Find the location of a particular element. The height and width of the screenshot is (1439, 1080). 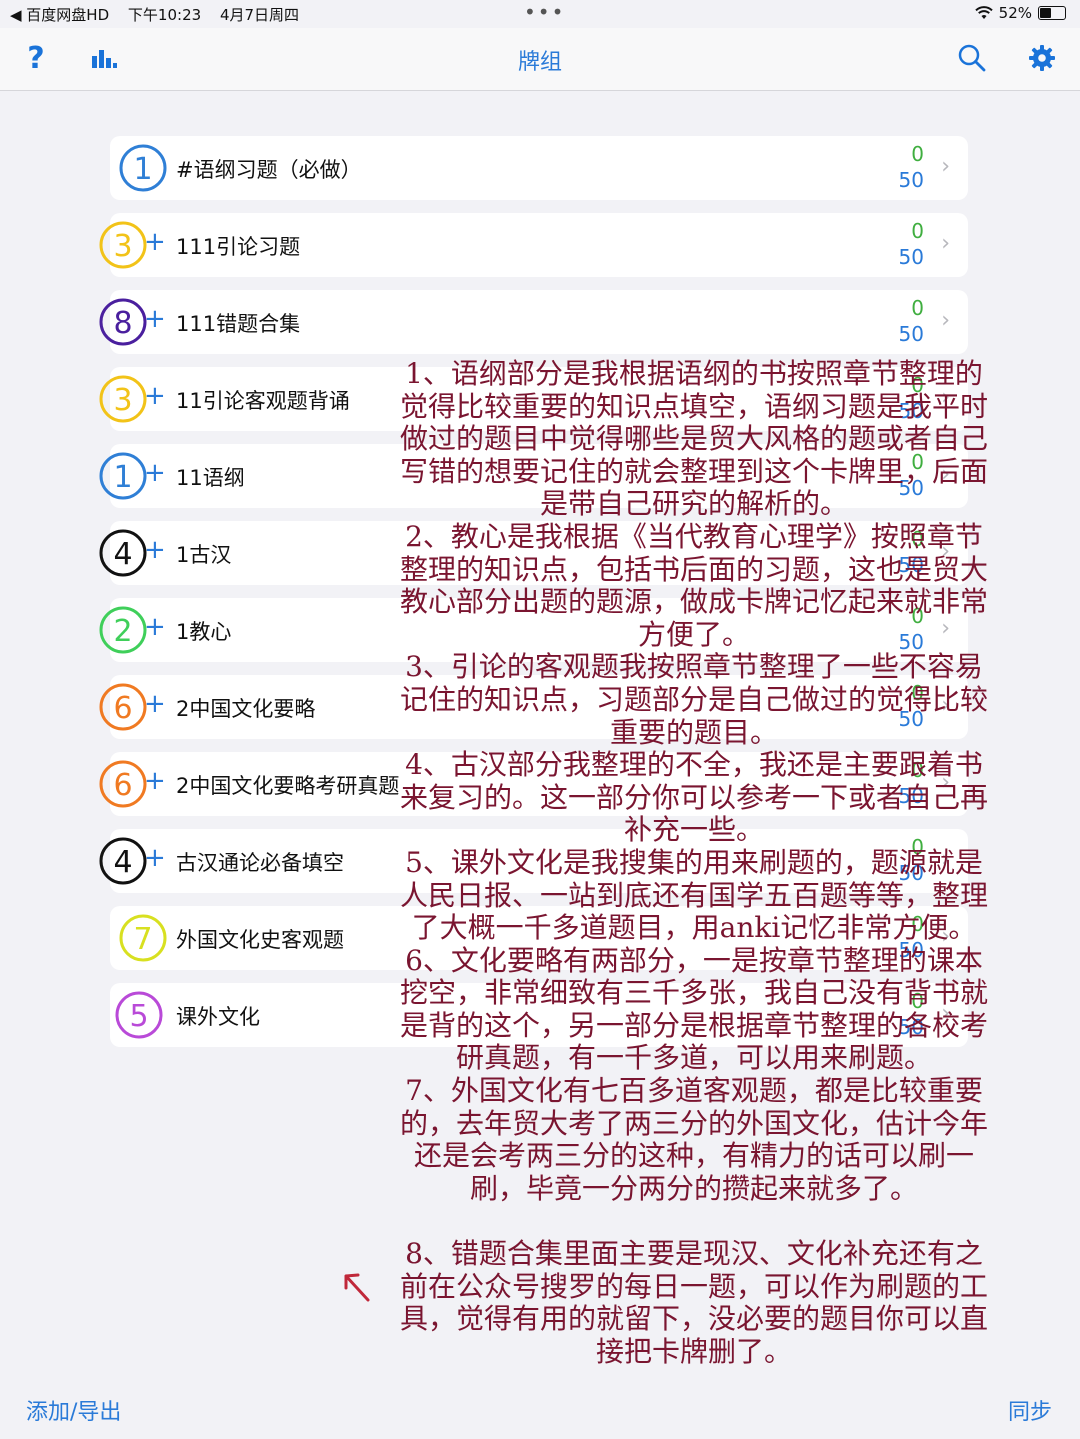

page-title: 牌组 is located at coordinates (539, 62).